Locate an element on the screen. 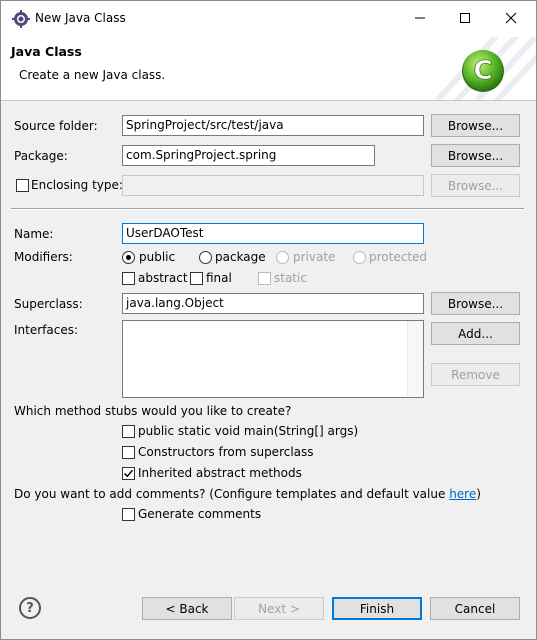 The width and height of the screenshot is (537, 640). protected-radio is located at coordinates (359, 257).